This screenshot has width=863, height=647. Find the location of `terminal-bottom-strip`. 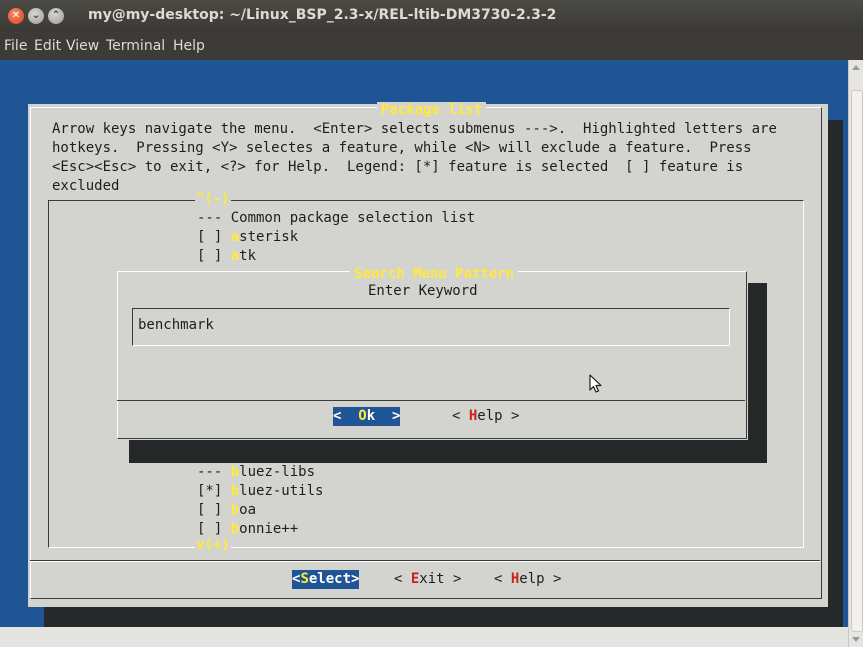

terminal-bottom-strip is located at coordinates (424, 637).